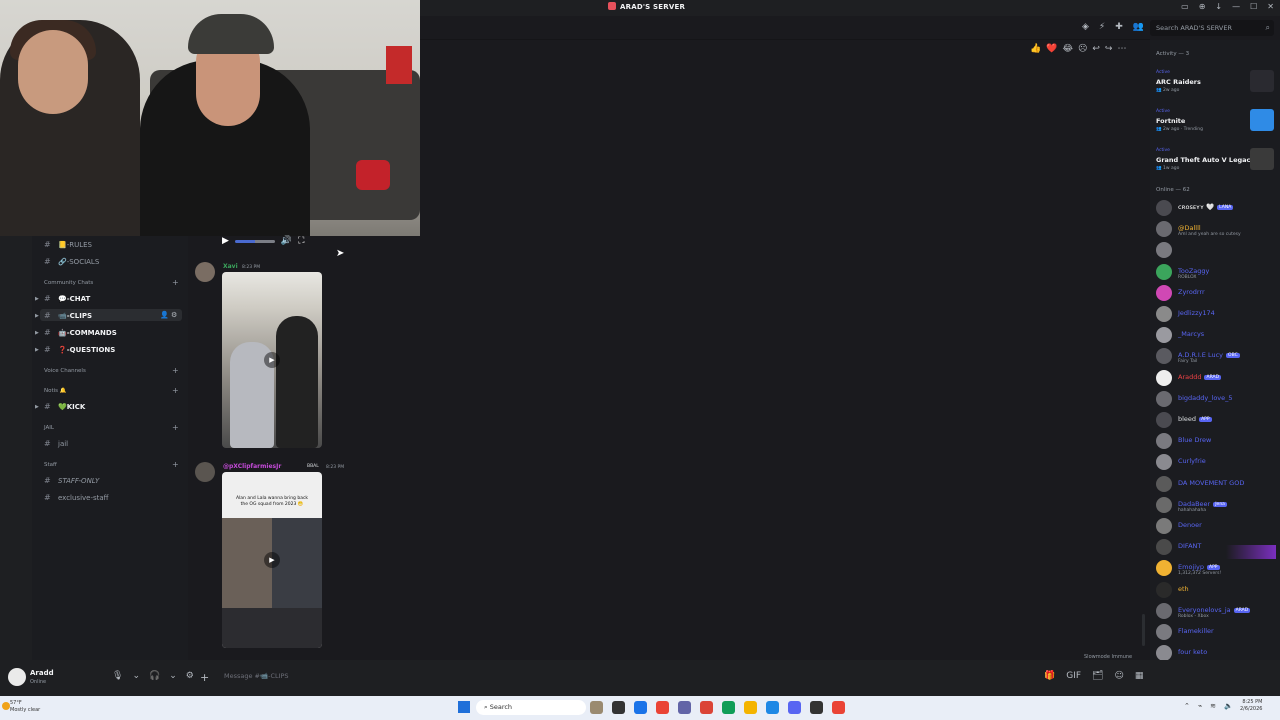  Describe the element at coordinates (1216, 315) in the screenshot. I see `member-row: Jedlizzy174` at that location.